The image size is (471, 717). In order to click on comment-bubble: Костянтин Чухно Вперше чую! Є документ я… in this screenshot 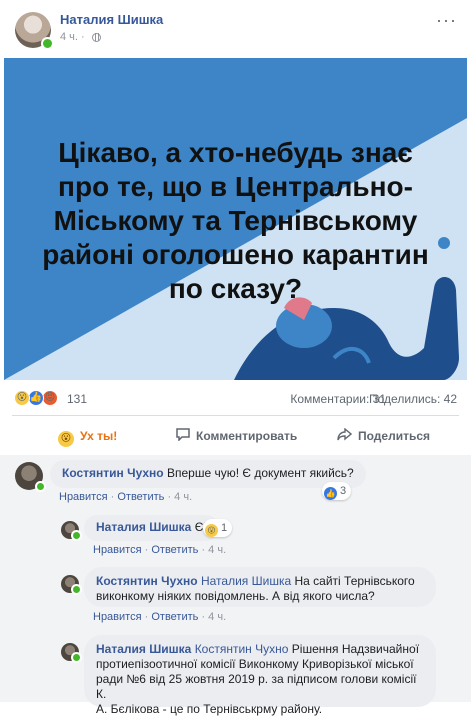, I will do `click(208, 474)`.